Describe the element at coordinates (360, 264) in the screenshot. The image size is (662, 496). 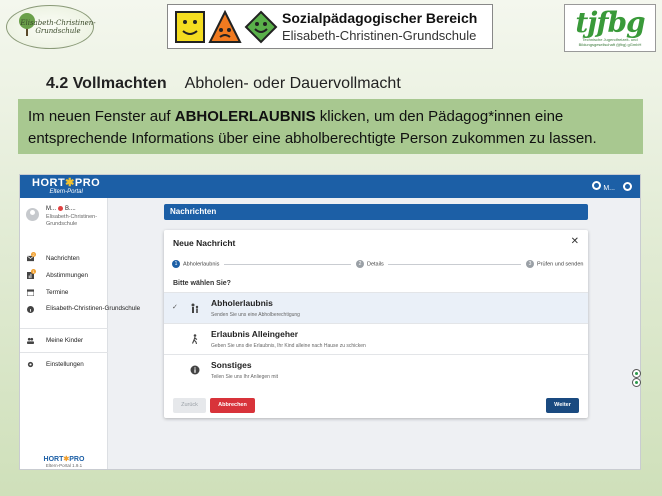
I see `step-number: 2` at that location.